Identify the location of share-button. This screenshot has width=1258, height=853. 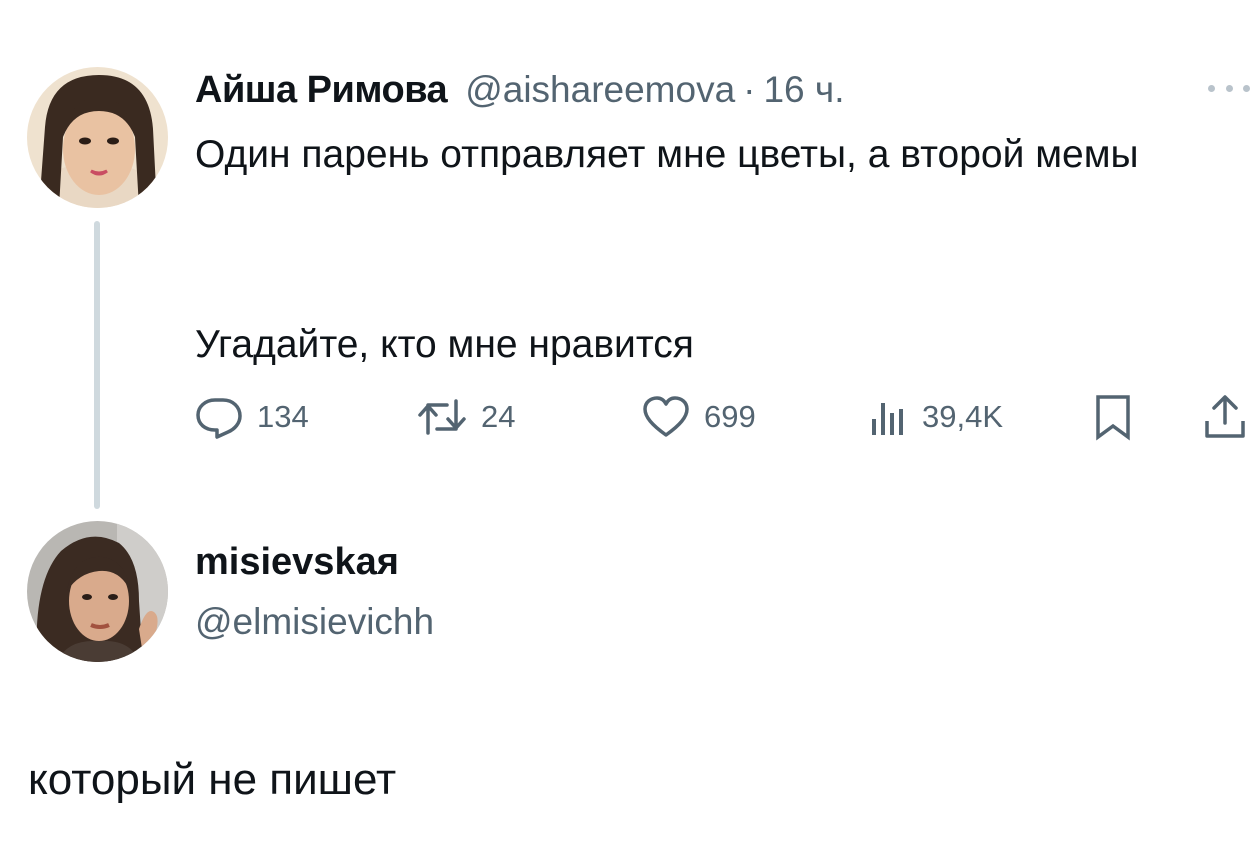
(1225, 417).